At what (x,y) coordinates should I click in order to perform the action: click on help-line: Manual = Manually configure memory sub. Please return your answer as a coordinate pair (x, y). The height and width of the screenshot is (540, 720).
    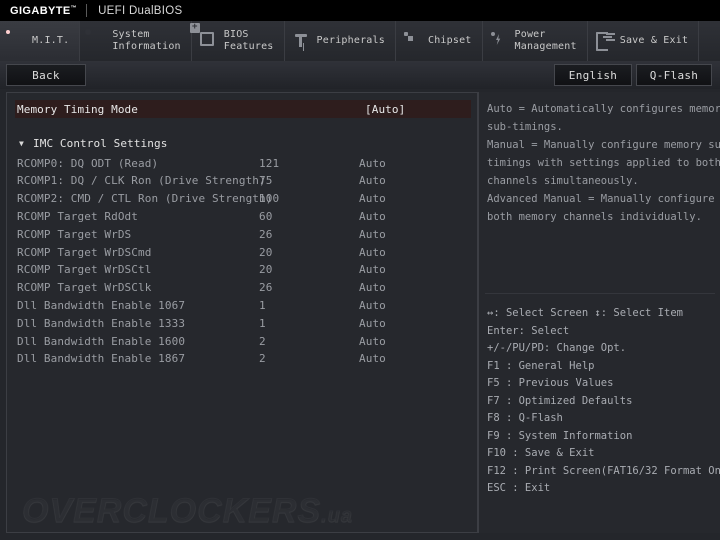
    Looking at the image, I should click on (603, 145).